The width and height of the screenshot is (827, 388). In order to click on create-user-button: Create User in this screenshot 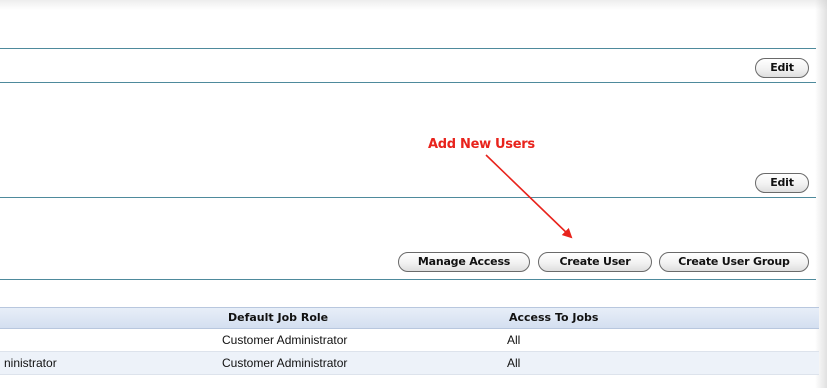, I will do `click(595, 262)`.